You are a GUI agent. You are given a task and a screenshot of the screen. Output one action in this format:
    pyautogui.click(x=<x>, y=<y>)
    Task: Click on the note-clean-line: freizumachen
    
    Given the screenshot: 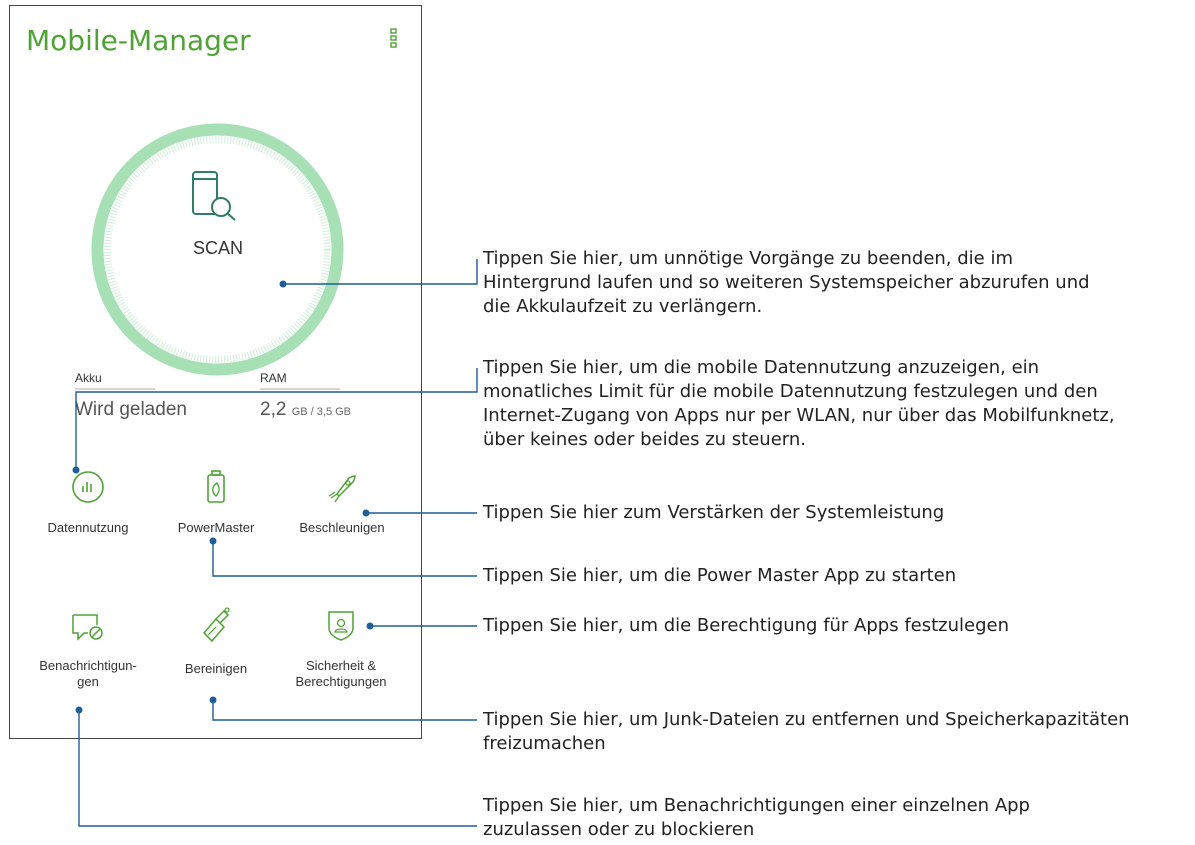 What is the action you would take?
    pyautogui.click(x=544, y=743)
    